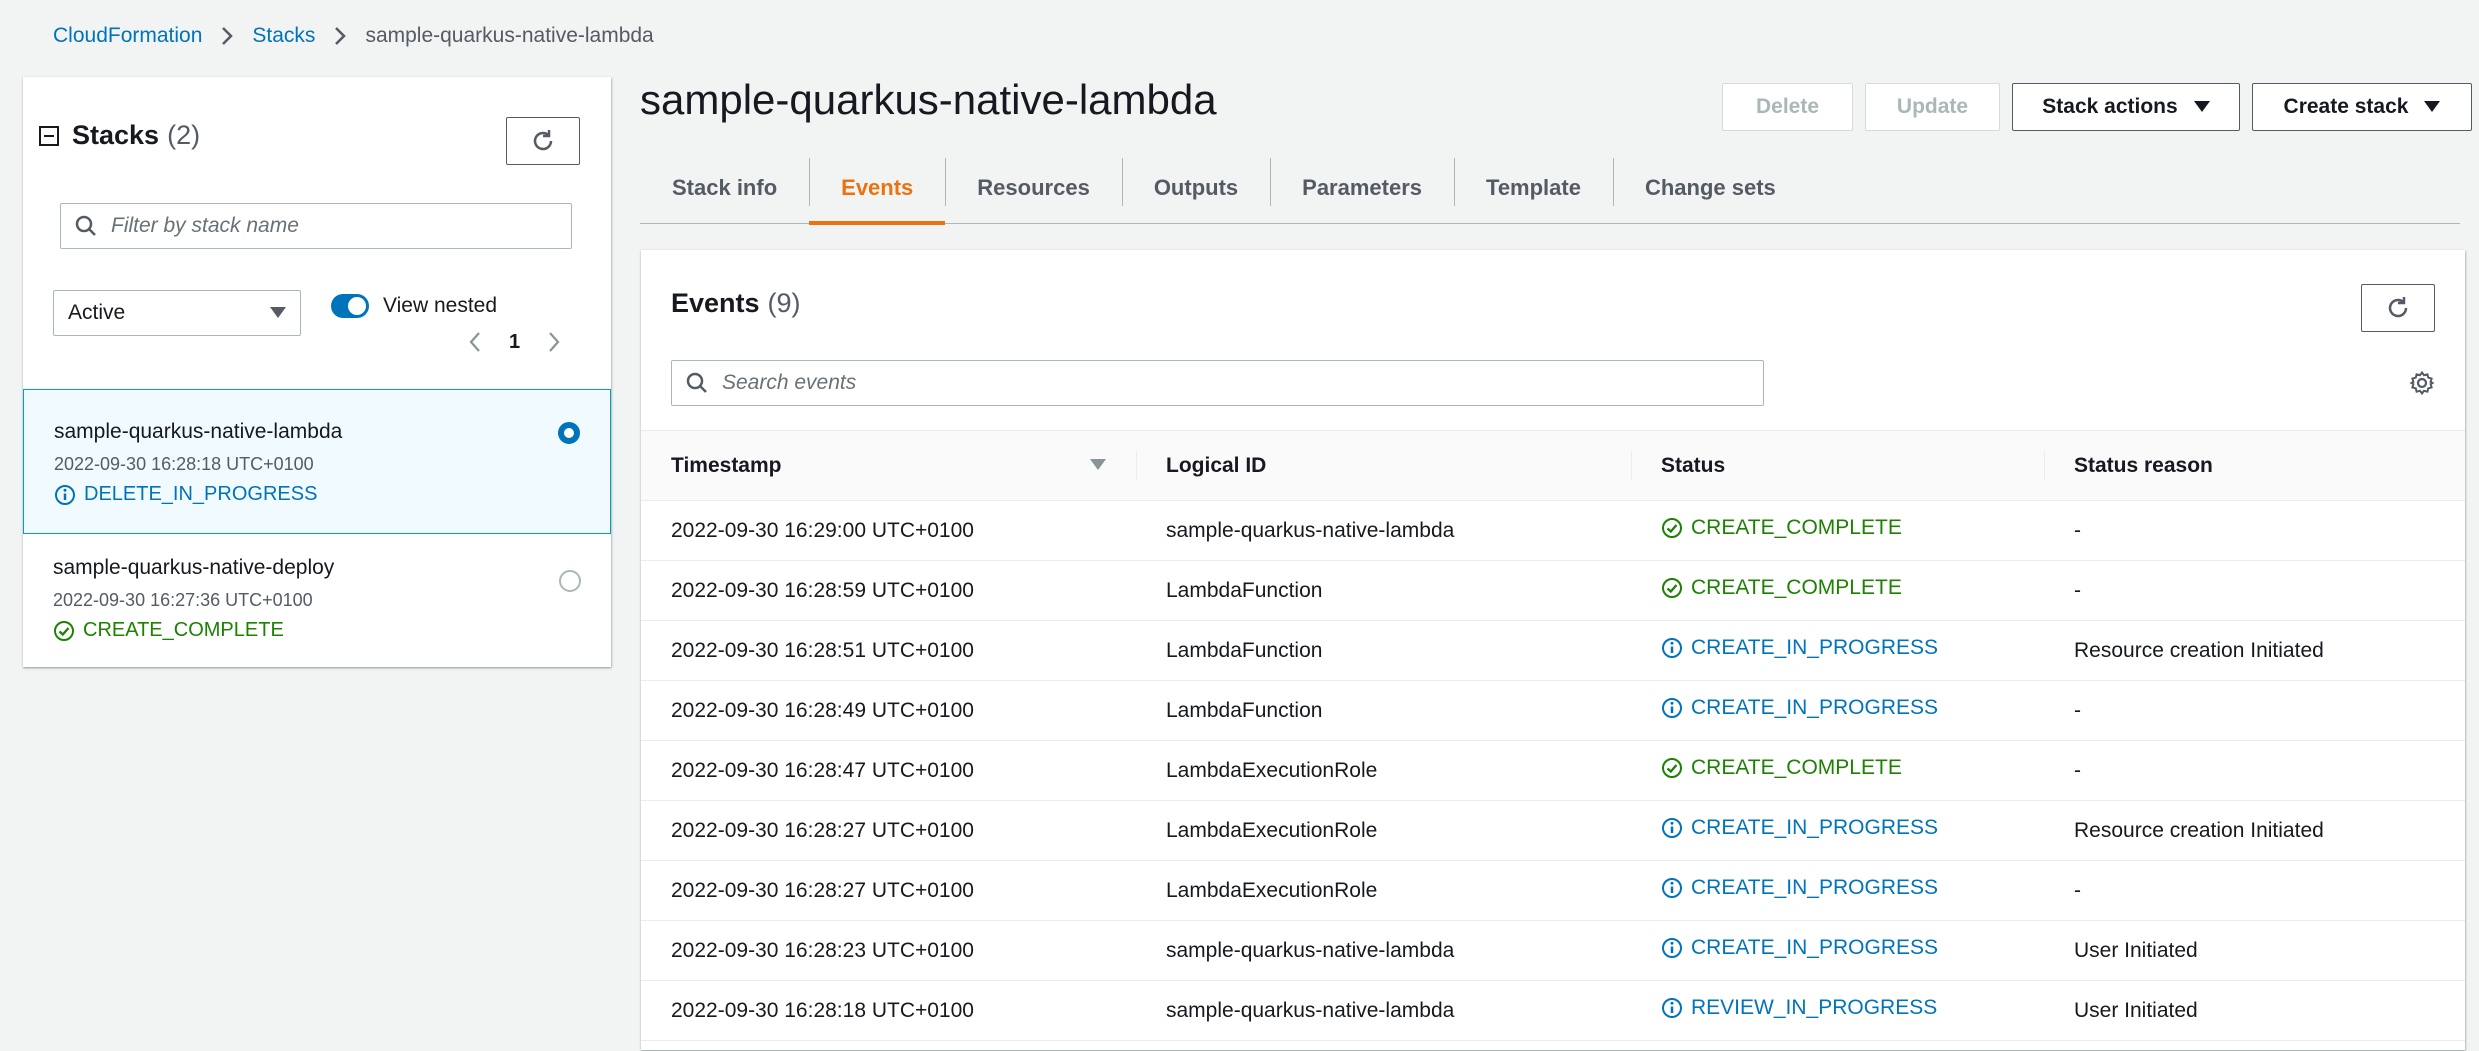 This screenshot has width=2479, height=1051. I want to click on sort-descending-icon, so click(1098, 465).